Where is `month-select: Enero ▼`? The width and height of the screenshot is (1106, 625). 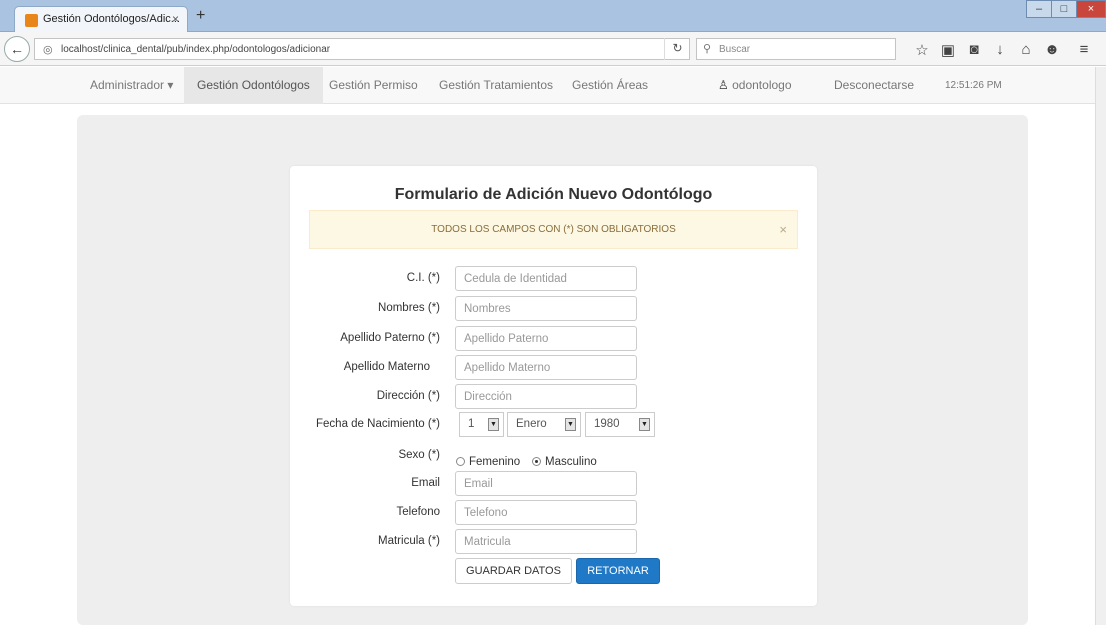
month-select: Enero ▼ is located at coordinates (544, 424).